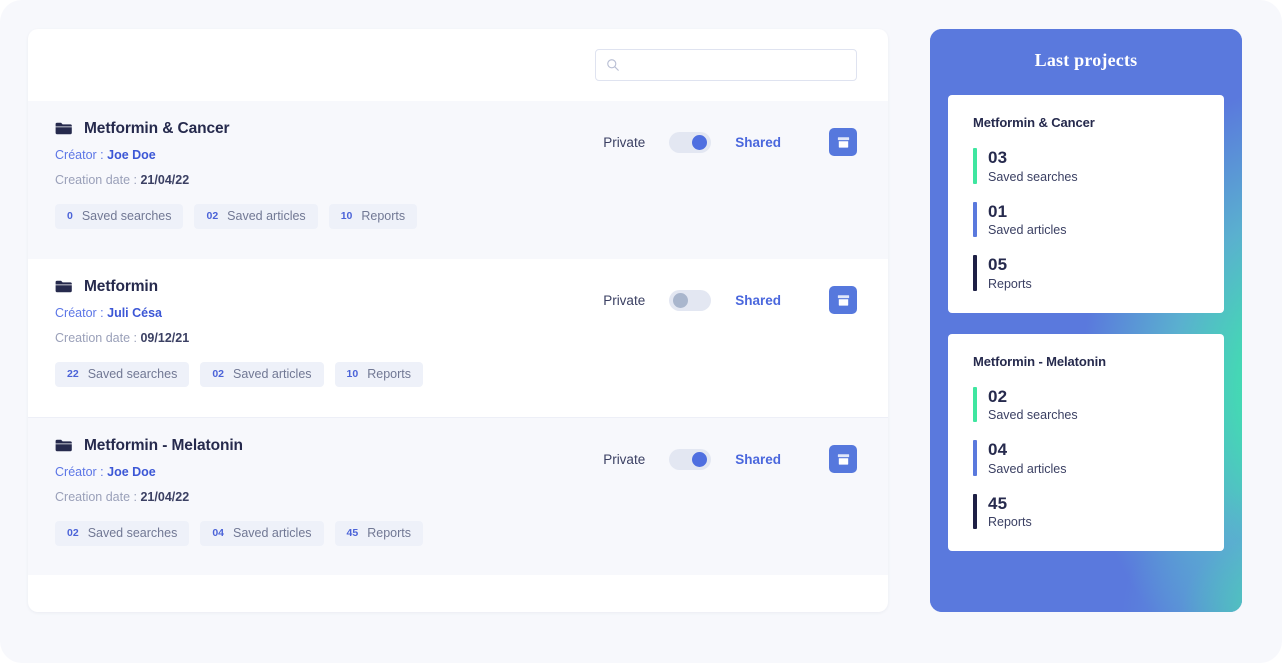 This screenshot has height=663, width=1282. What do you see at coordinates (1086, 458) in the screenshot?
I see `project-stat: 04 Saved articles` at bounding box center [1086, 458].